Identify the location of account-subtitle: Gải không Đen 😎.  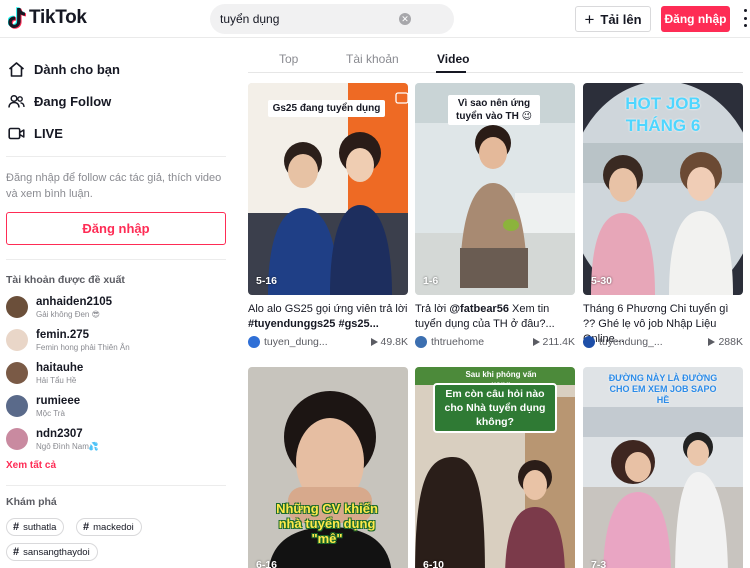
(68, 314).